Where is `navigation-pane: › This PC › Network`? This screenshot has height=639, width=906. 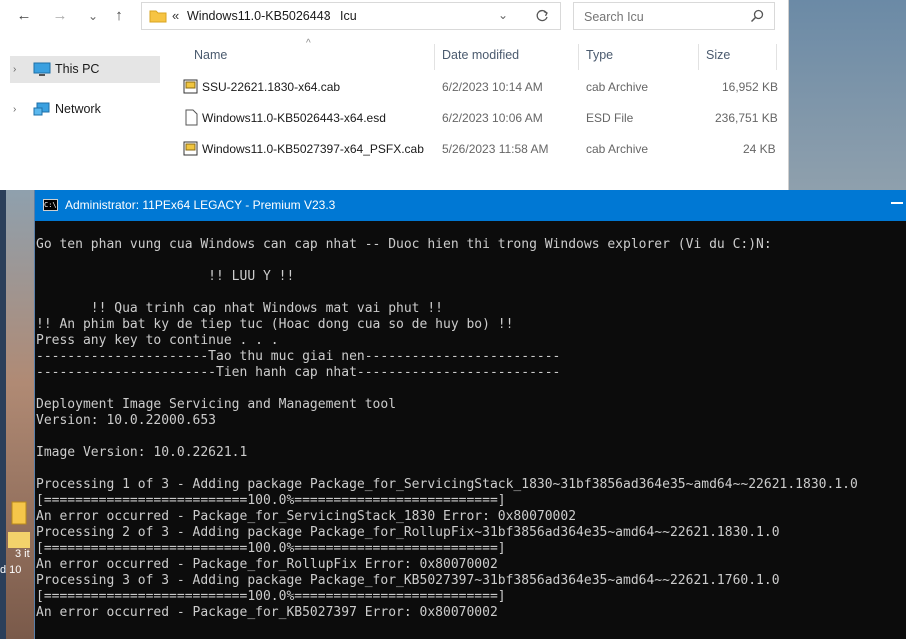 navigation-pane: › This PC › Network is located at coordinates (82, 115).